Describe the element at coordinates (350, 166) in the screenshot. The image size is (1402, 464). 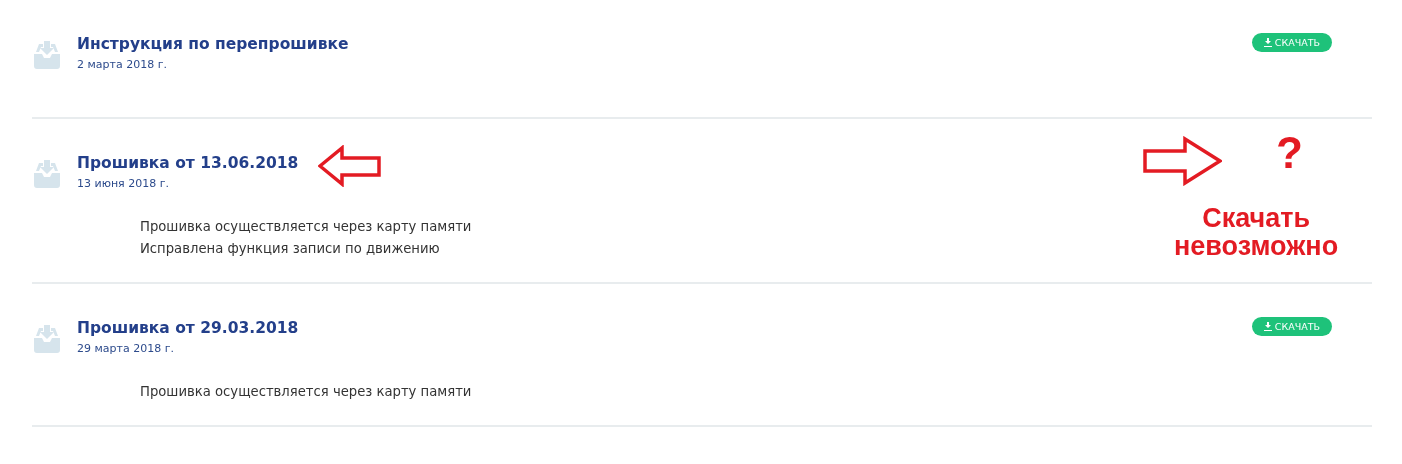
I see `arrow-annotation` at that location.